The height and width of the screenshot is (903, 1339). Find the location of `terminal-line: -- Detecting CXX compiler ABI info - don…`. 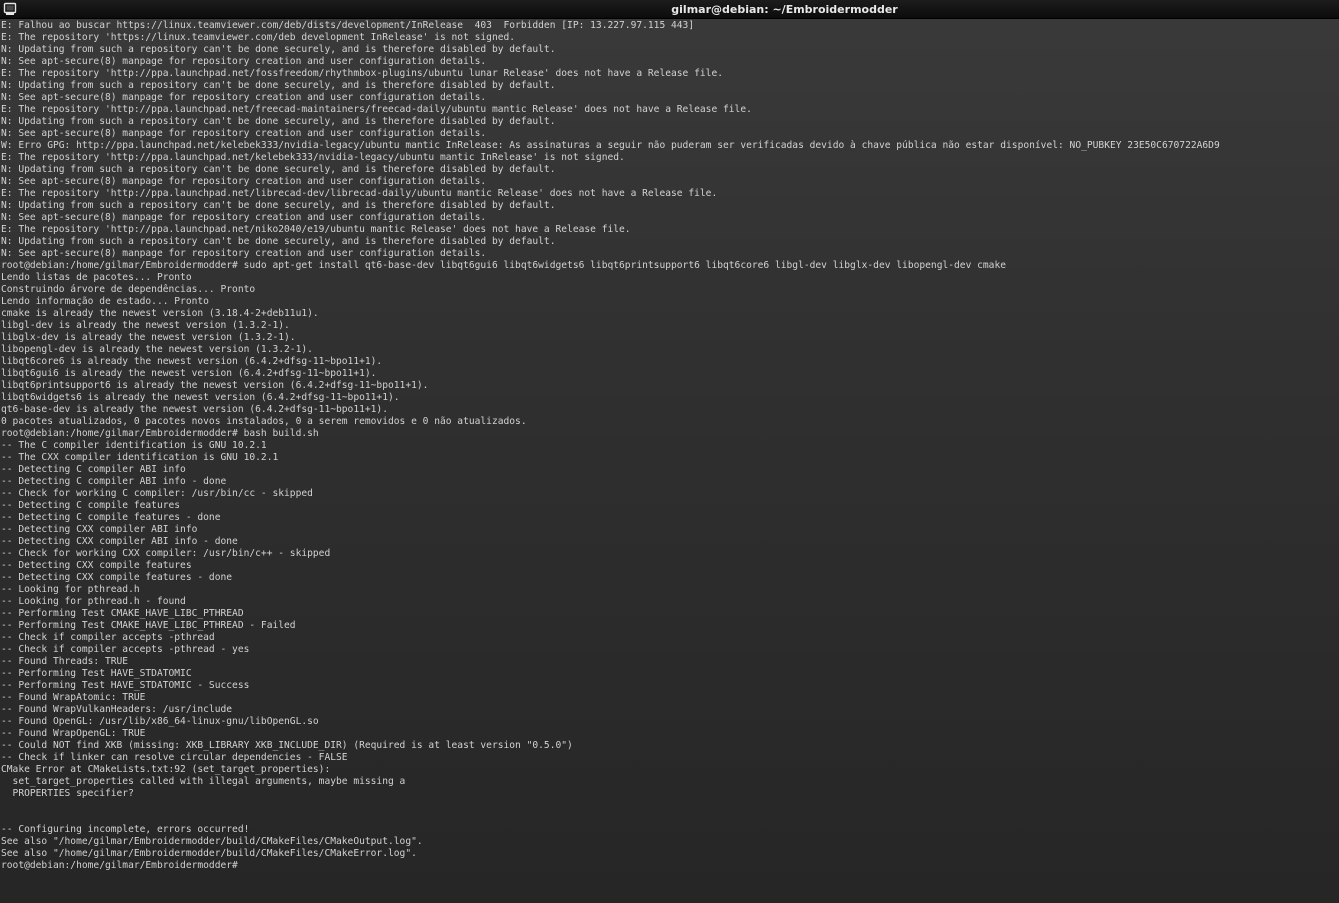

terminal-line: -- Detecting CXX compiler ABI info - don… is located at coordinates (119, 541).